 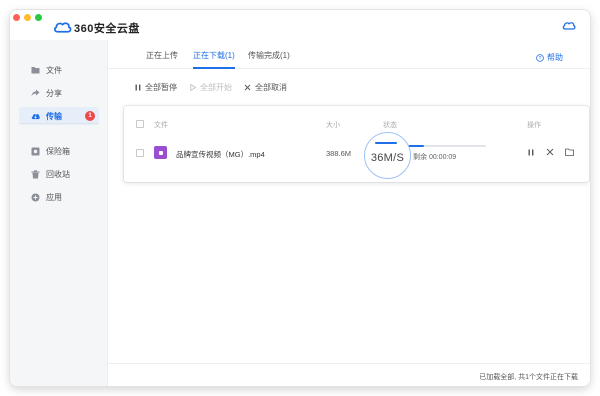 What do you see at coordinates (162, 59) in the screenshot?
I see `tab-uploading: 正在上传` at bounding box center [162, 59].